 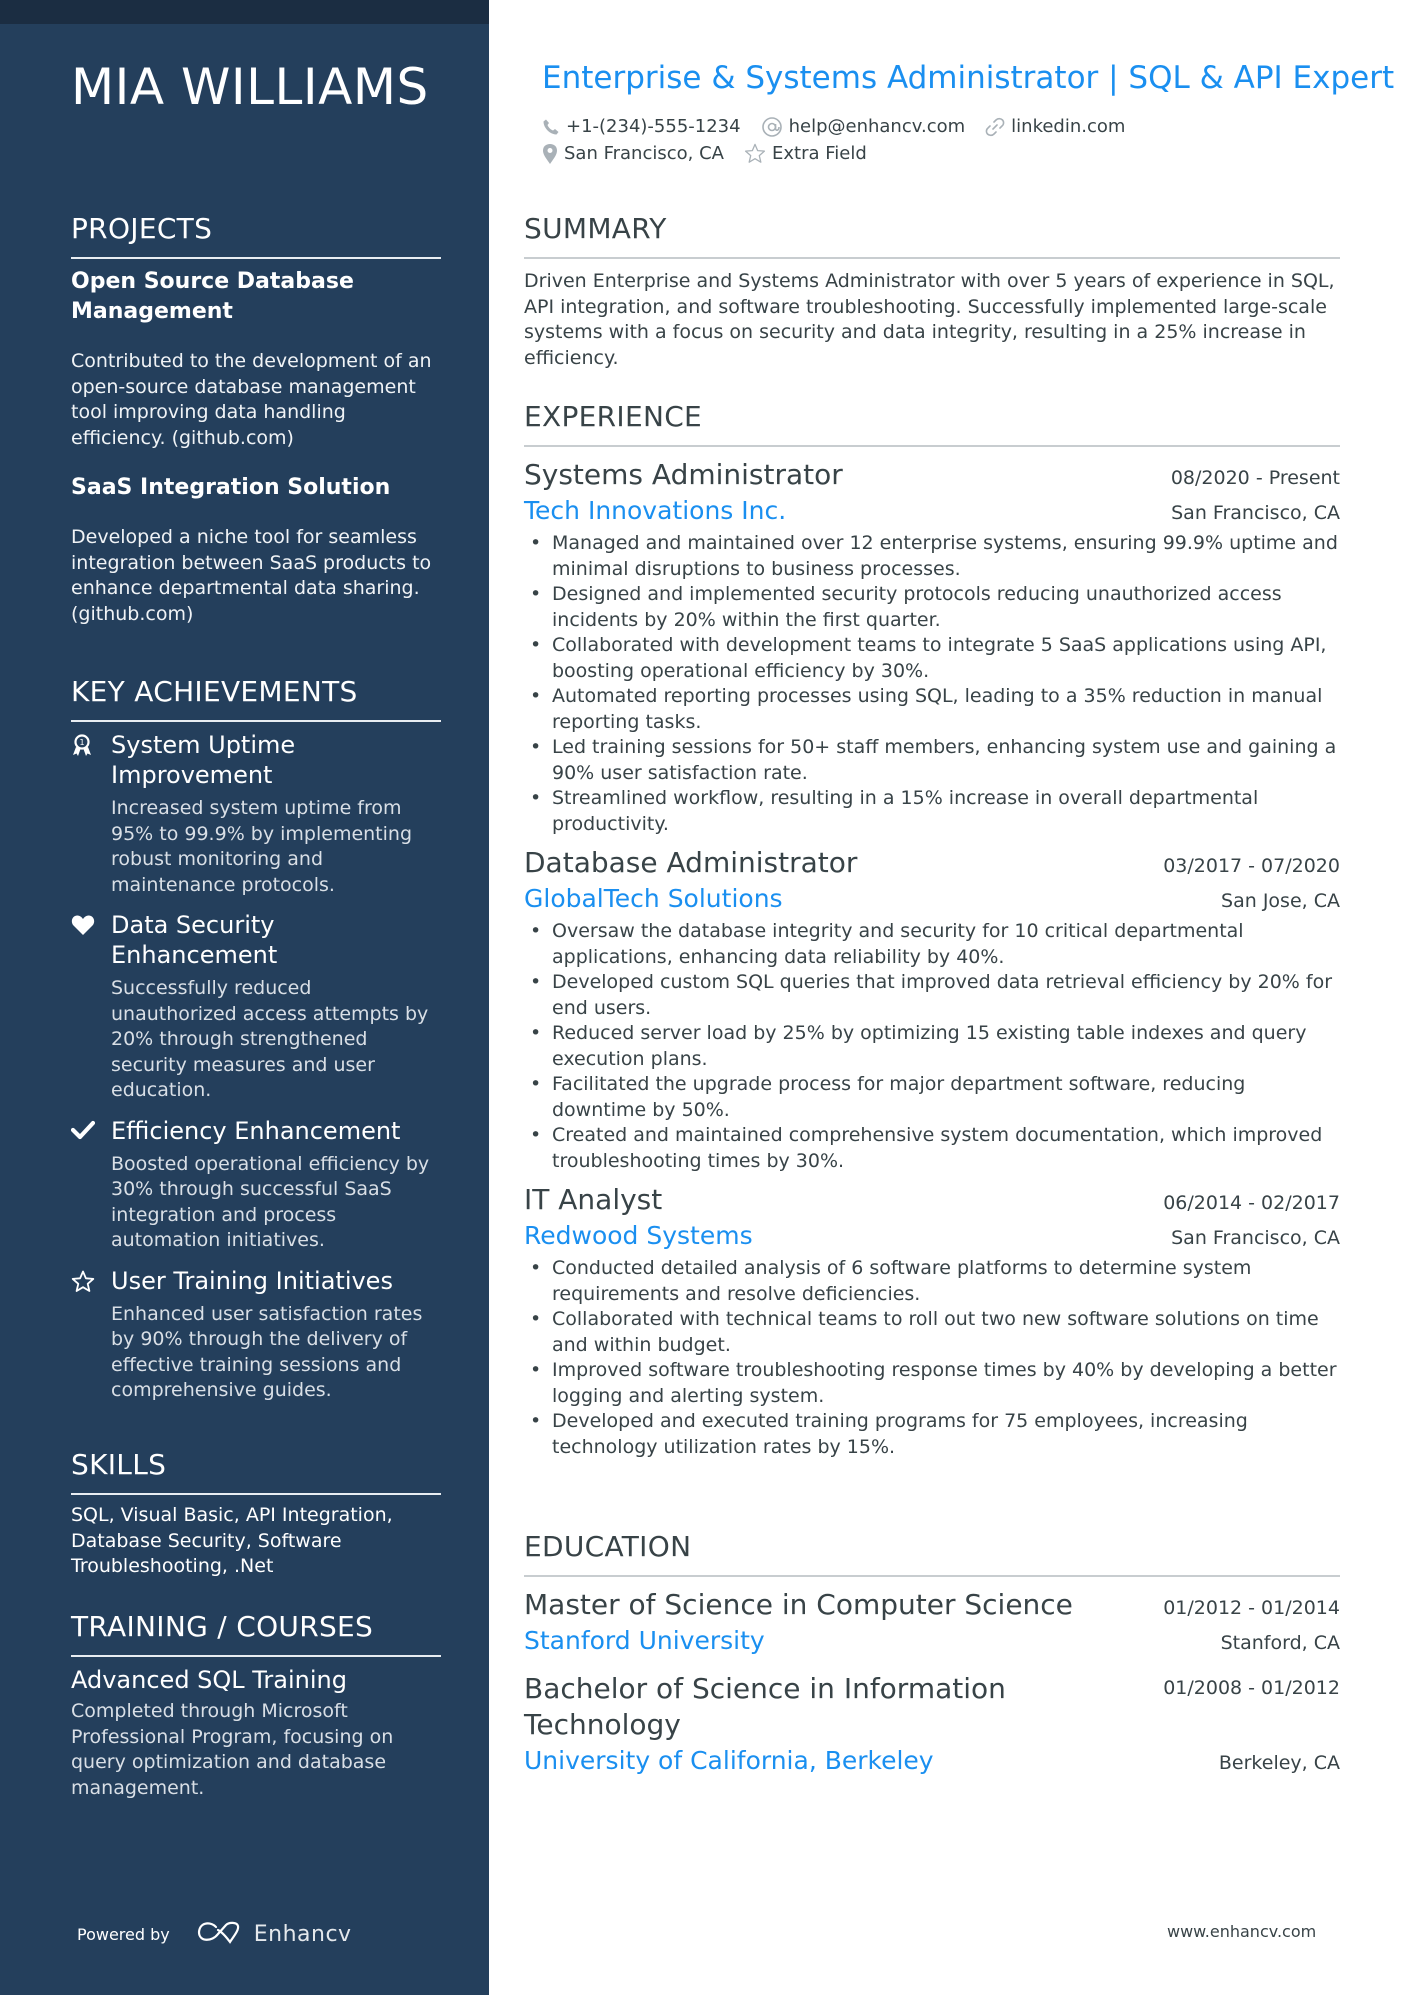 What do you see at coordinates (638, 1235) in the screenshot?
I see `company-name: Redwood Systems` at bounding box center [638, 1235].